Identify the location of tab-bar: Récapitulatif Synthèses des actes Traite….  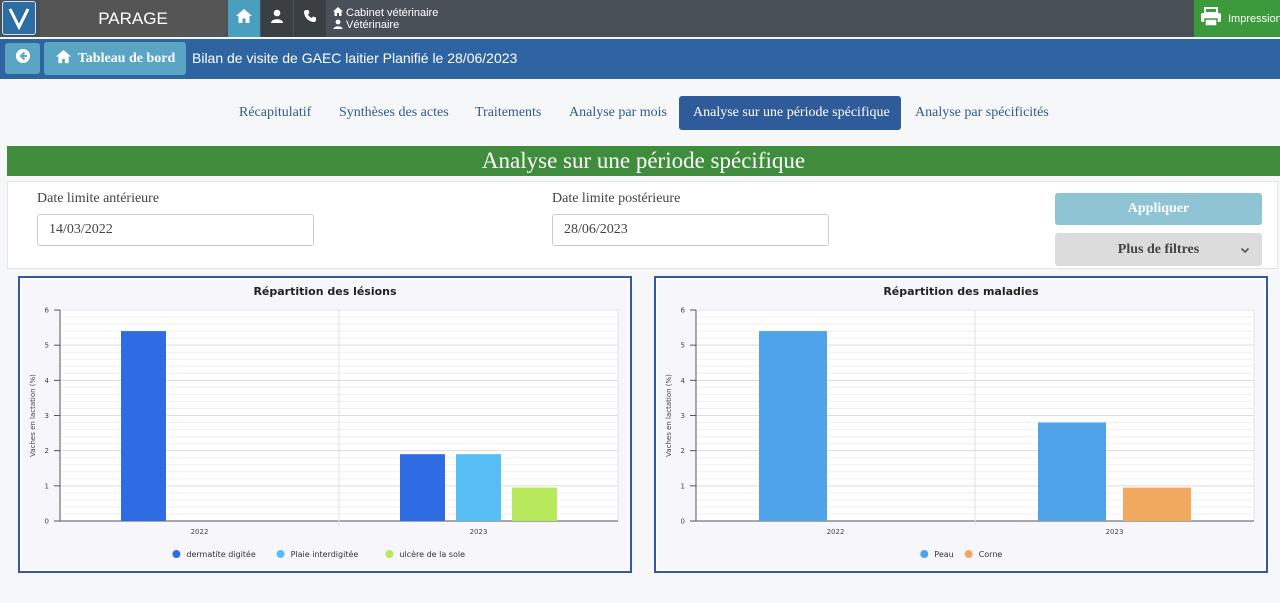
(640, 113).